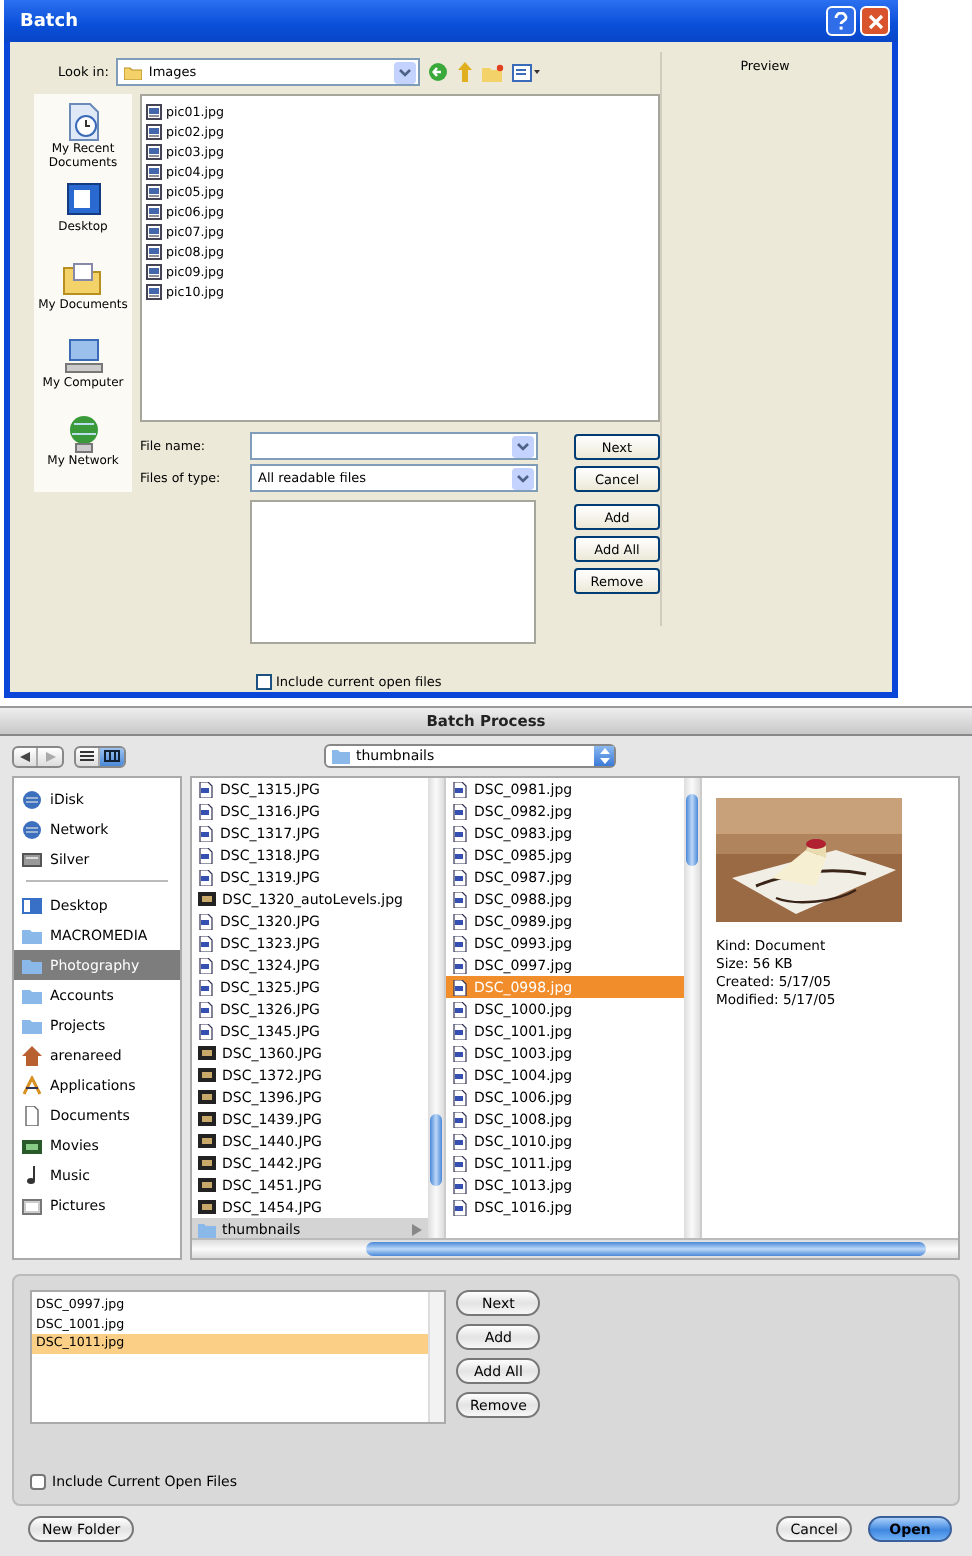  I want to click on pictures-icon, so click(32, 1205).